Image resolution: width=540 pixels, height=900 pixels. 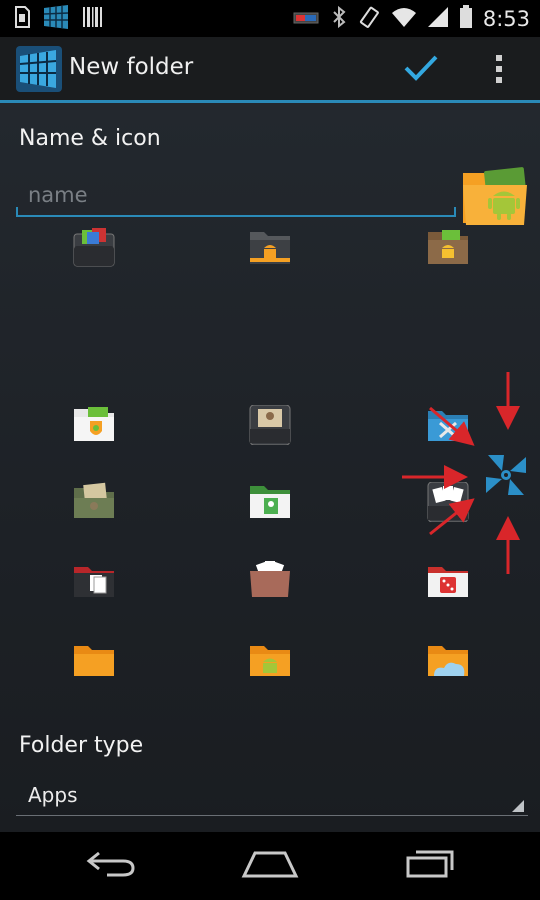 What do you see at coordinates (495, 196) in the screenshot?
I see `android-folder-icon` at bounding box center [495, 196].